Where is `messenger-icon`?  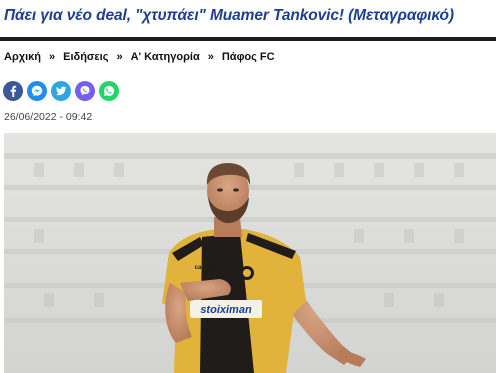
messenger-icon is located at coordinates (37, 91).